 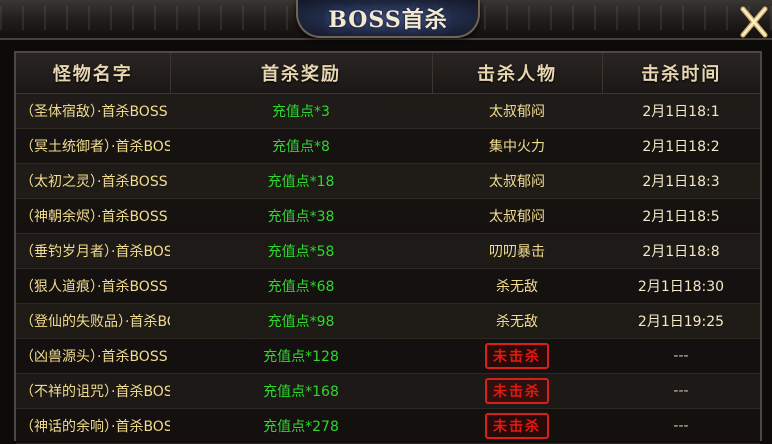 I want to click on monster-name-cell: （垂钓岁月者）·首杀BOSS, so click(x=93, y=251).